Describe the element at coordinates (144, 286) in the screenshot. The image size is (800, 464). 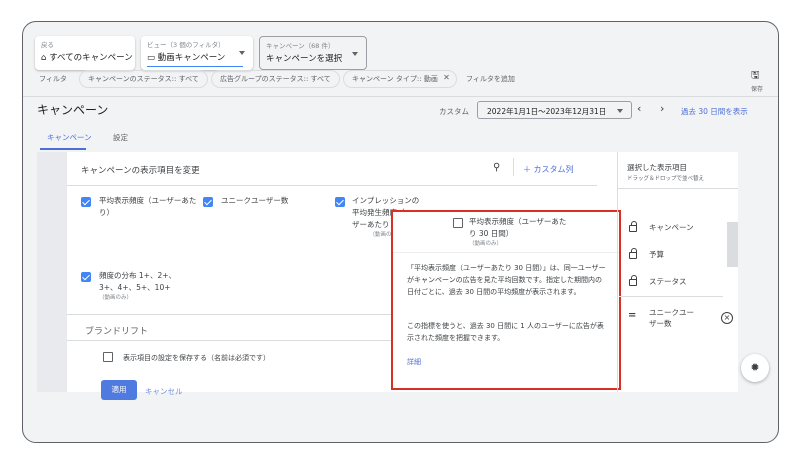
I see `item-label: 頻度の分布 1+、2+、3+、4+、5+、10+ （動画のみ）` at that location.